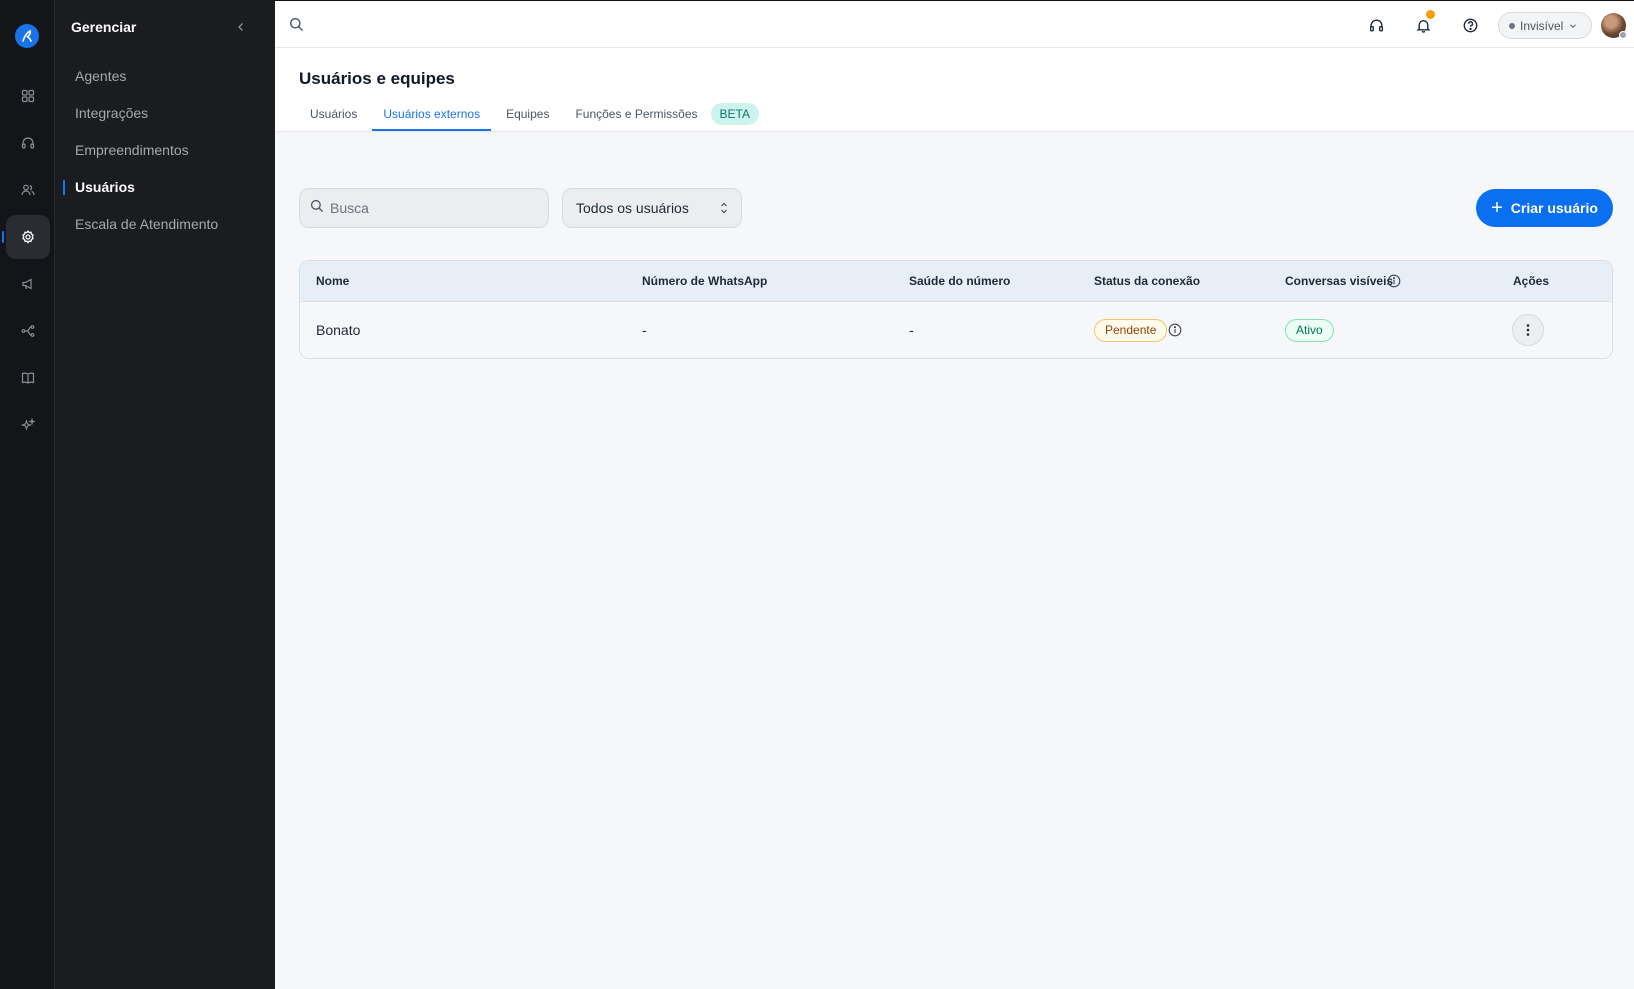  I want to click on sidebar-item-empreendimentos: Empreendimentos, so click(165, 150).